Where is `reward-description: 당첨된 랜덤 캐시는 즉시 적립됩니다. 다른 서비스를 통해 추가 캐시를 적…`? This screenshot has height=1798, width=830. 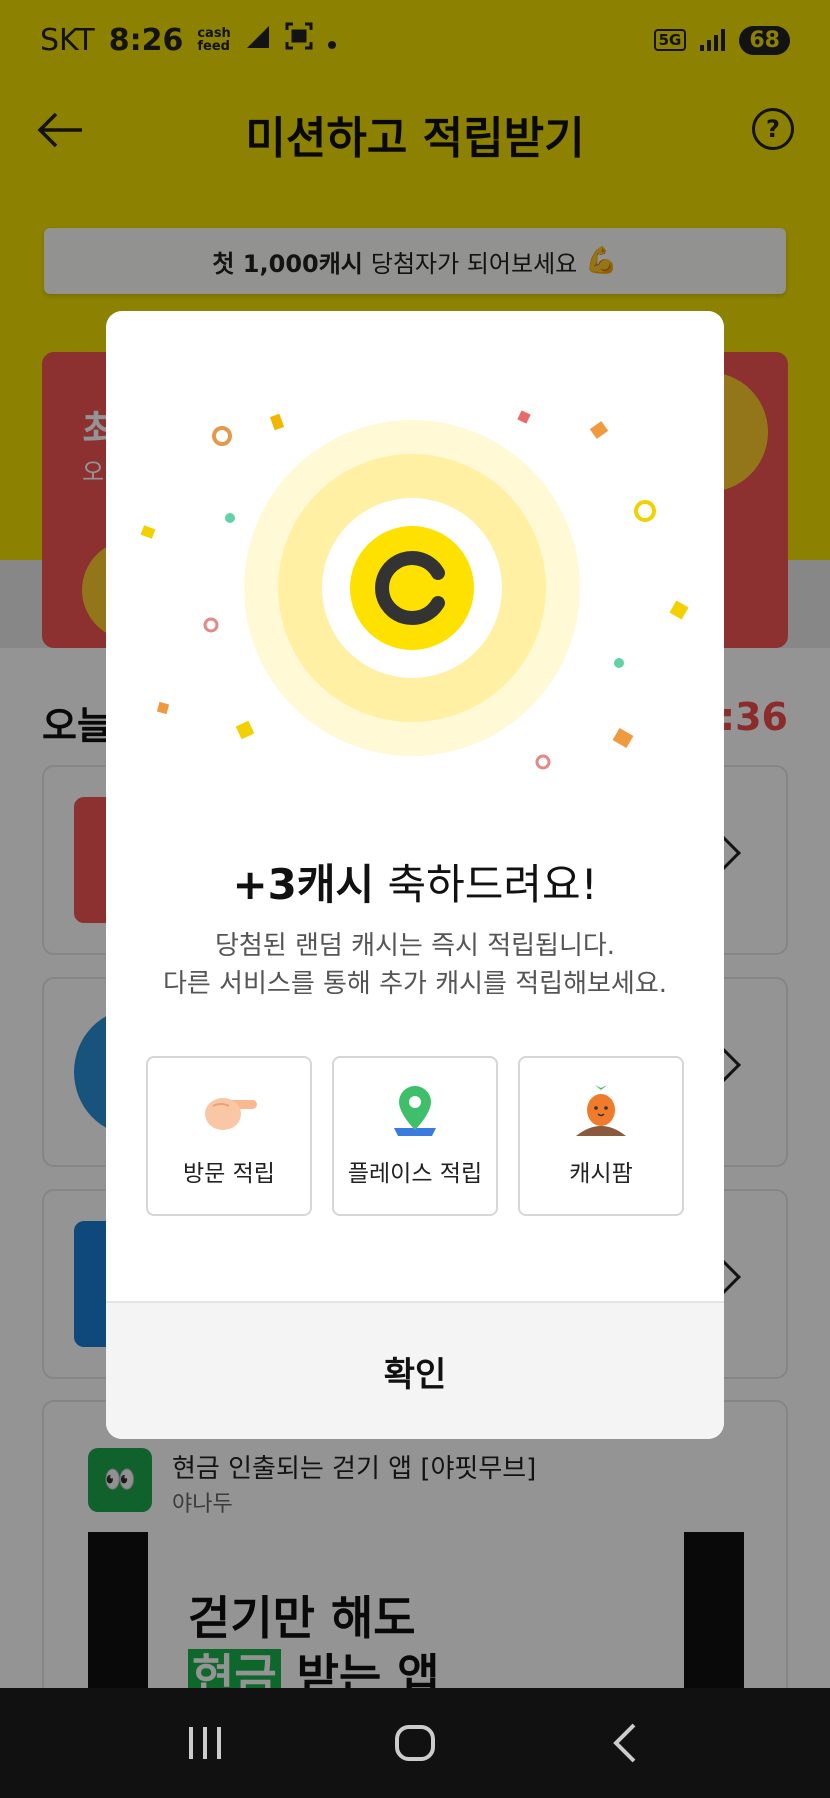
reward-description: 당첨된 랜덤 캐시는 즉시 적립됩니다. 다른 서비스를 통해 추가 캐시를 적… is located at coordinates (415, 965).